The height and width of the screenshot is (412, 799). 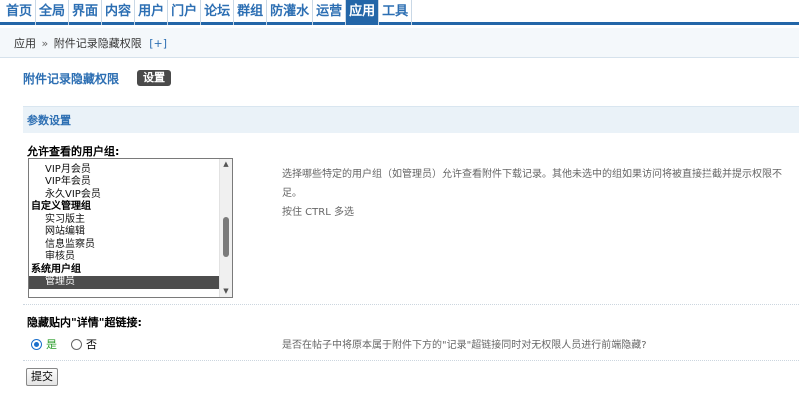 I want to click on nav-item: 论坛, so click(x=218, y=12).